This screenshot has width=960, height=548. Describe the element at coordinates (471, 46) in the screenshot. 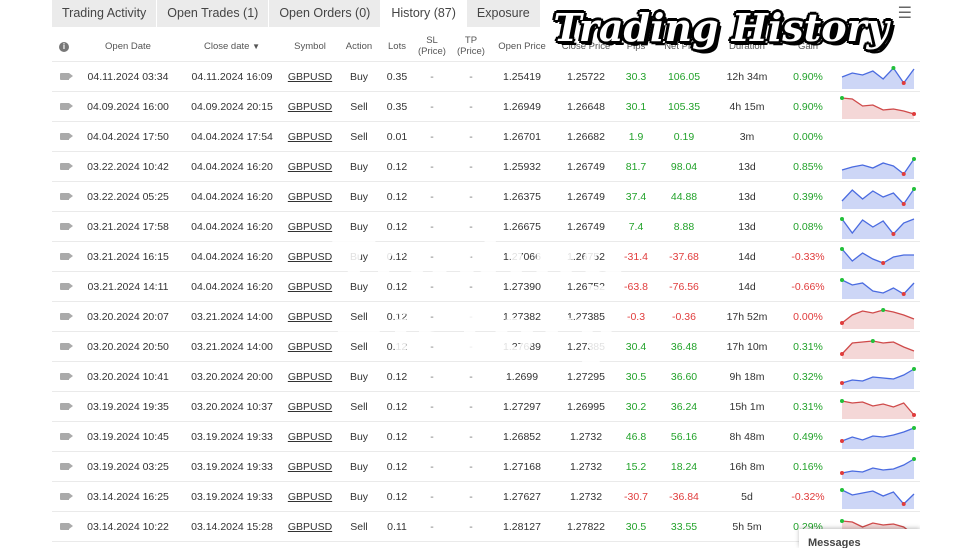

I see `col-tp: TP (Price)` at that location.